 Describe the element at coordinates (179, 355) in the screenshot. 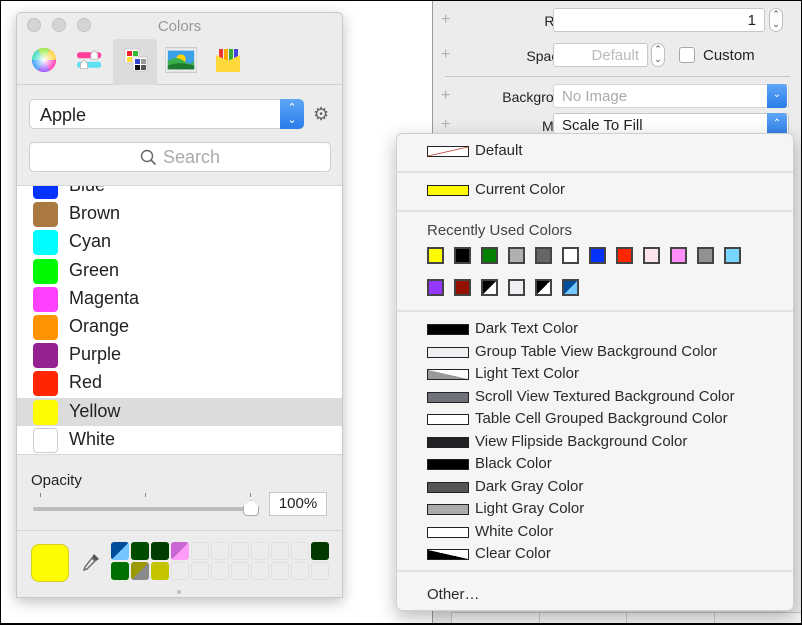

I see `color-list-item: Purple` at that location.